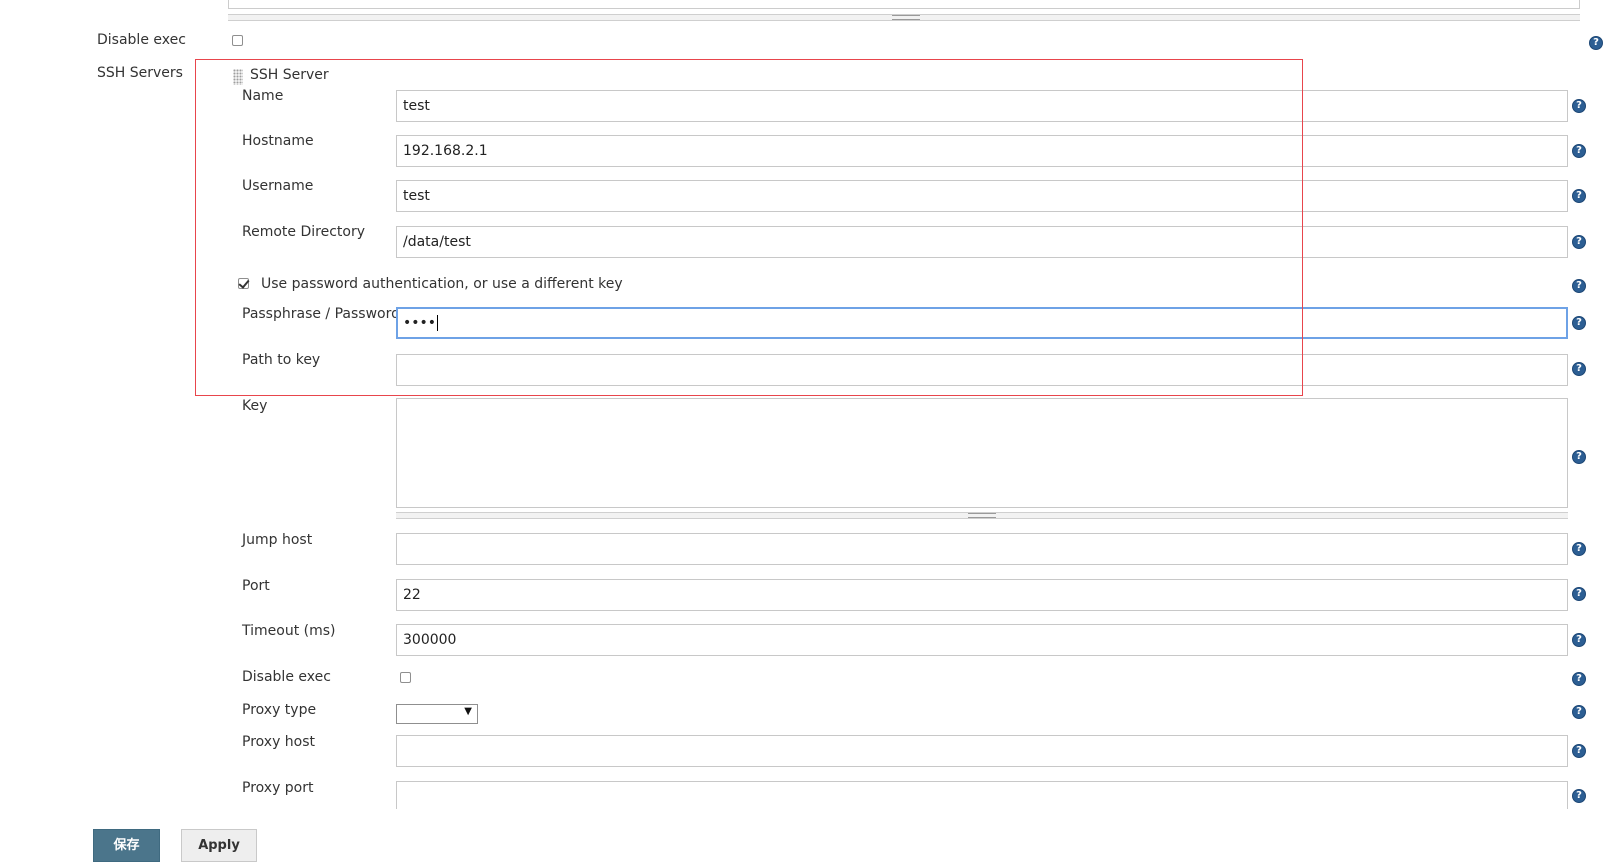 The width and height of the screenshot is (1614, 862). Describe the element at coordinates (279, 710) in the screenshot. I see `proxy-type-label: Proxy type` at that location.